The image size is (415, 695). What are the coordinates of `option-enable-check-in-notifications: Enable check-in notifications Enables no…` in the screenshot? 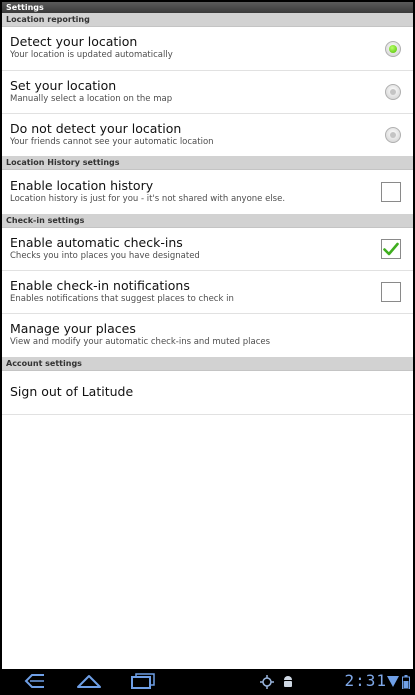 It's located at (207, 292).